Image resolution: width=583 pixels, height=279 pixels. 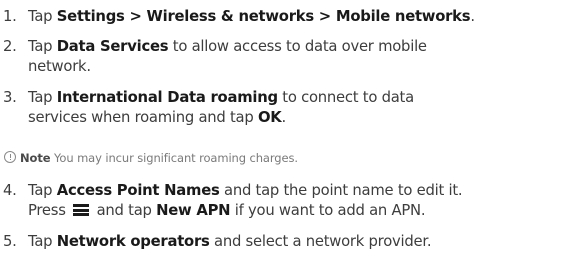 I want to click on ui-term: Access Point Names, so click(x=138, y=190).